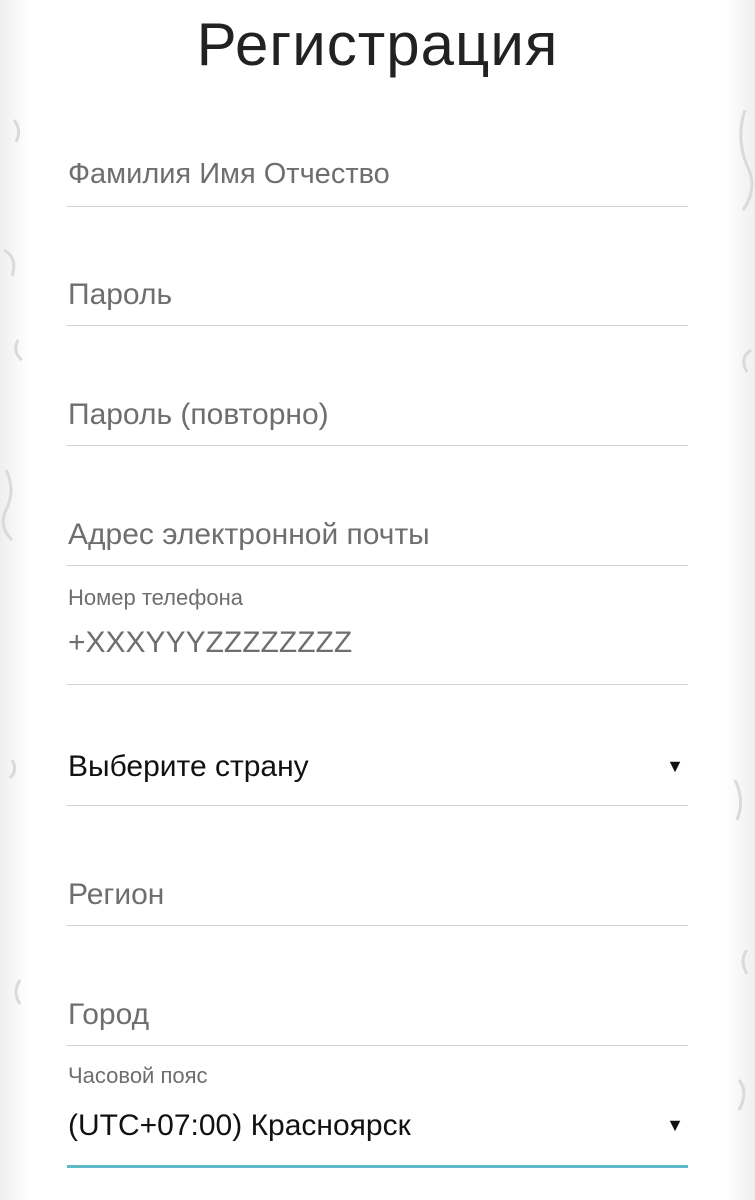 The width and height of the screenshot is (755, 1200). I want to click on full-name-field: Фамилия Имя Отчество, so click(377, 173).